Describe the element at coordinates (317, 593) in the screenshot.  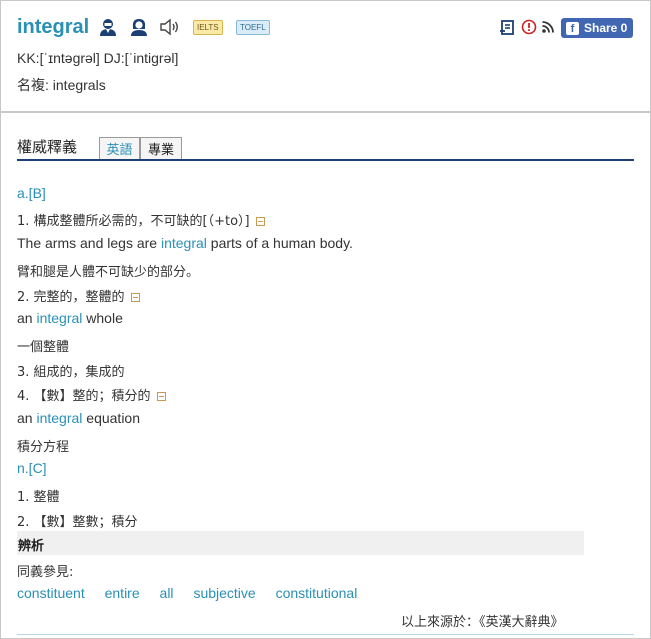
I see `synonym-link: constitutional` at that location.